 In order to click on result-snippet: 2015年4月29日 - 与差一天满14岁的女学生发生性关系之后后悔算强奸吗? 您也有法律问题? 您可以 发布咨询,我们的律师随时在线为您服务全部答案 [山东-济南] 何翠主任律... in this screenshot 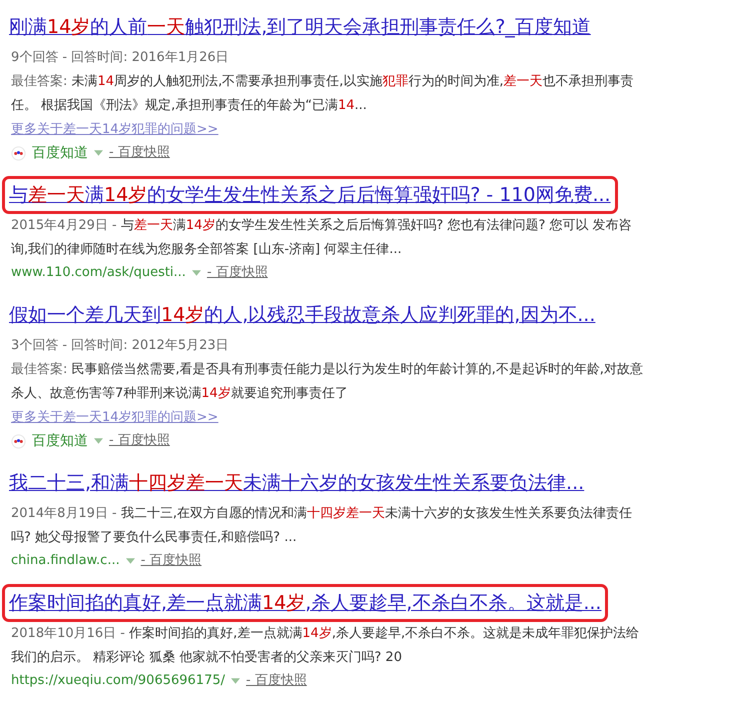, I will do `click(321, 238)`.